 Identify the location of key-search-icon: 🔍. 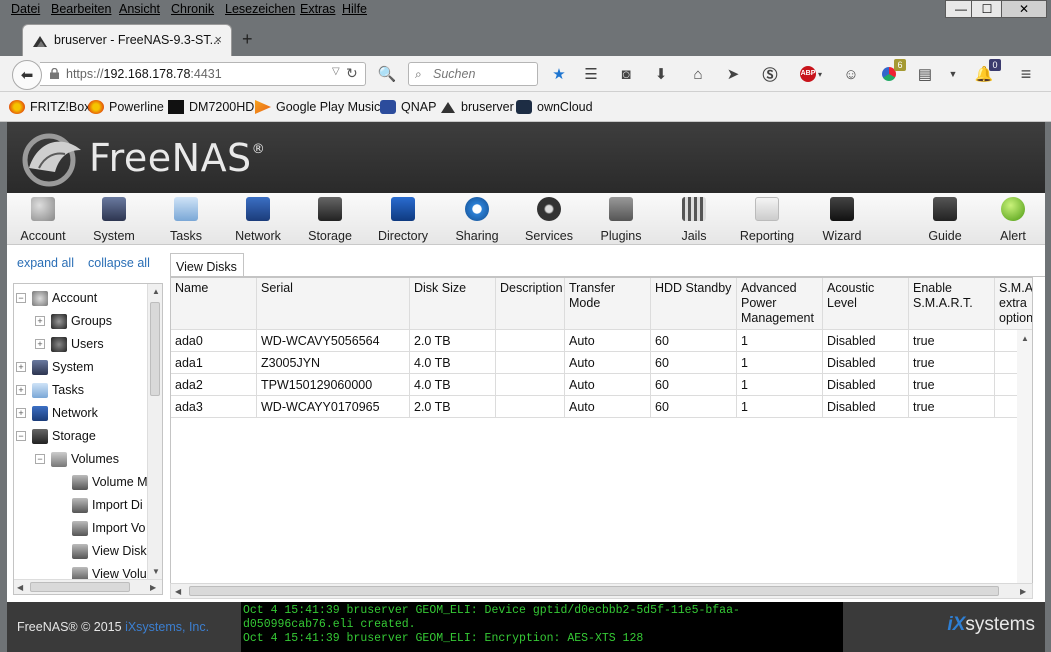
(387, 74).